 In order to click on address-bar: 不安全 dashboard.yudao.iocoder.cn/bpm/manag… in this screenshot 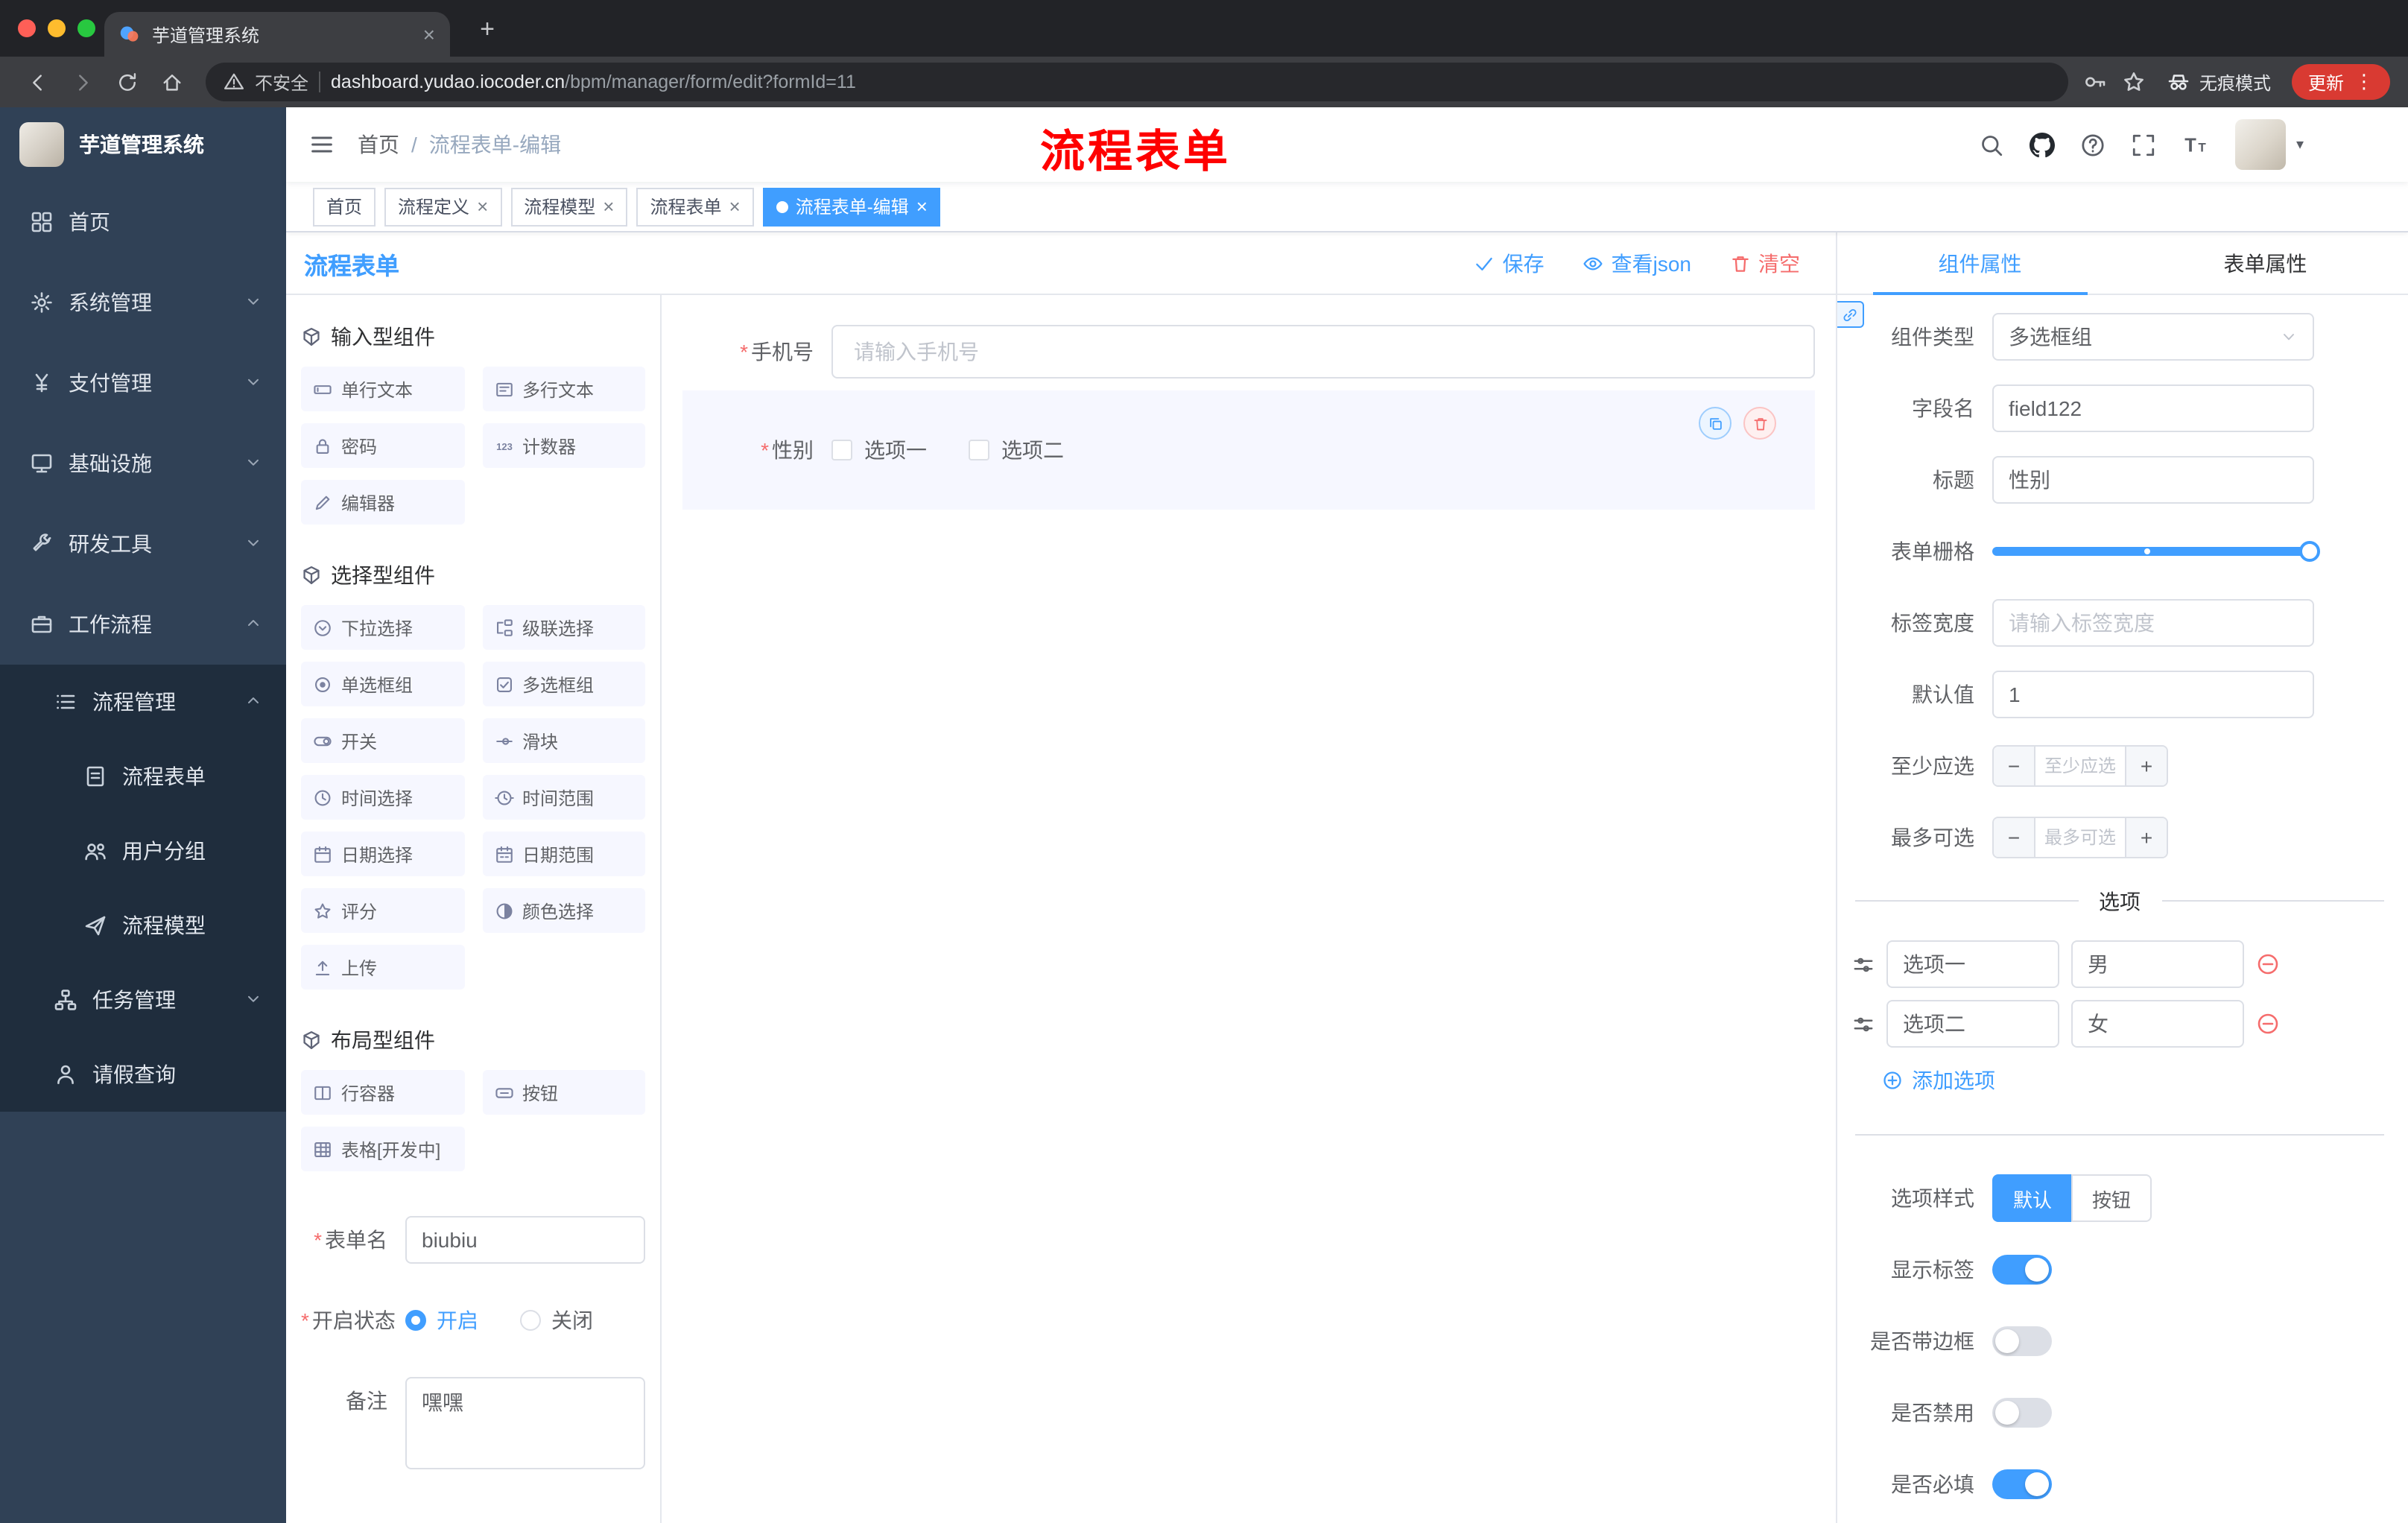, I will do `click(1137, 82)`.